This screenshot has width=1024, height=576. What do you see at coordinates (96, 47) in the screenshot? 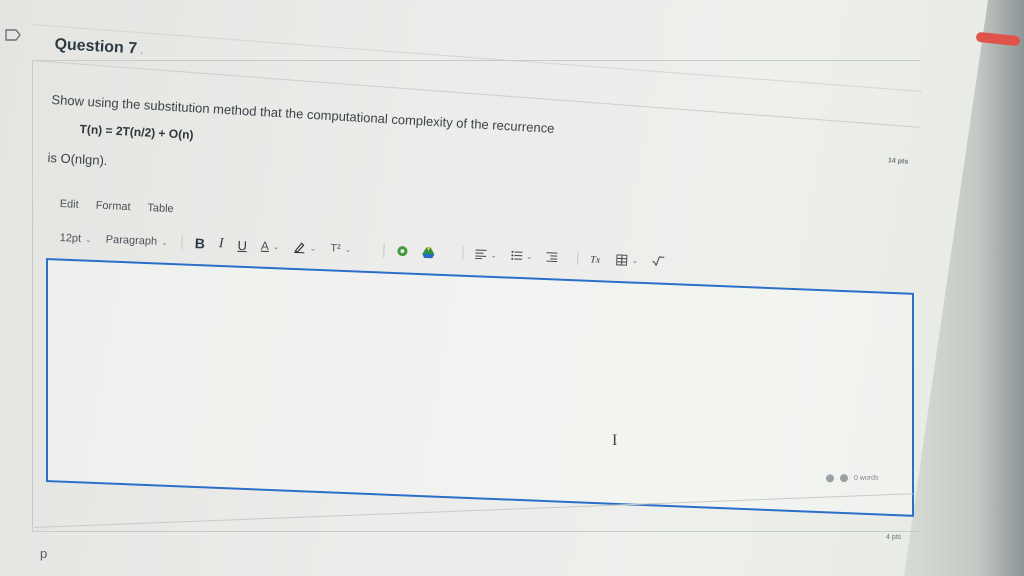
I see `question-title-text: Question 7` at bounding box center [96, 47].